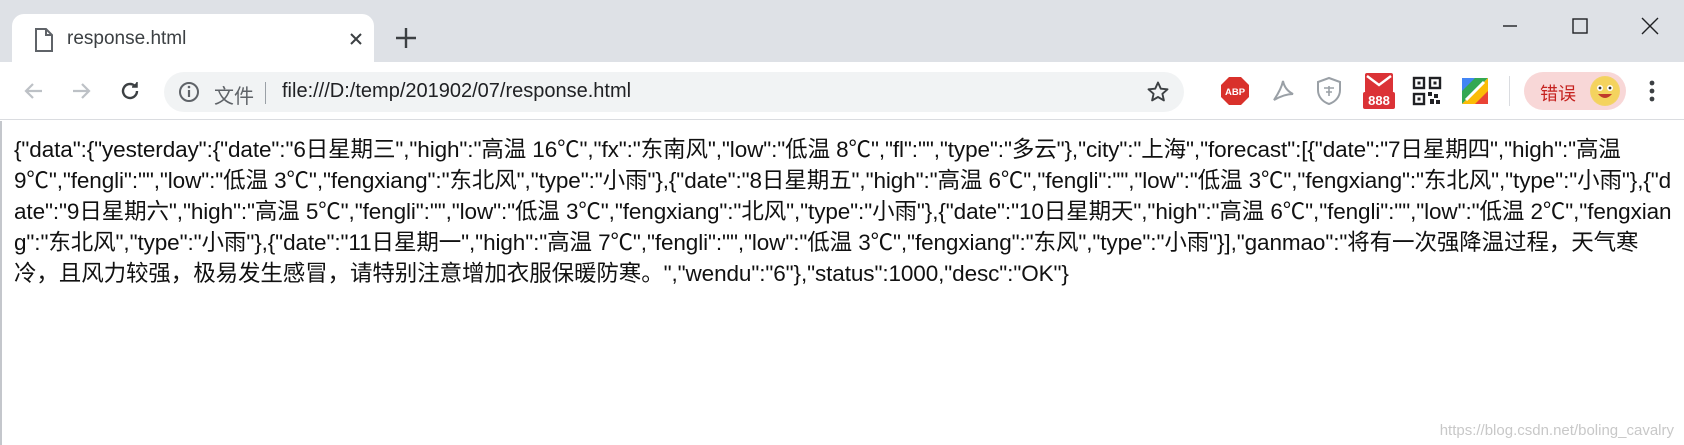  I want to click on forward-arrow-icon, so click(81, 91).